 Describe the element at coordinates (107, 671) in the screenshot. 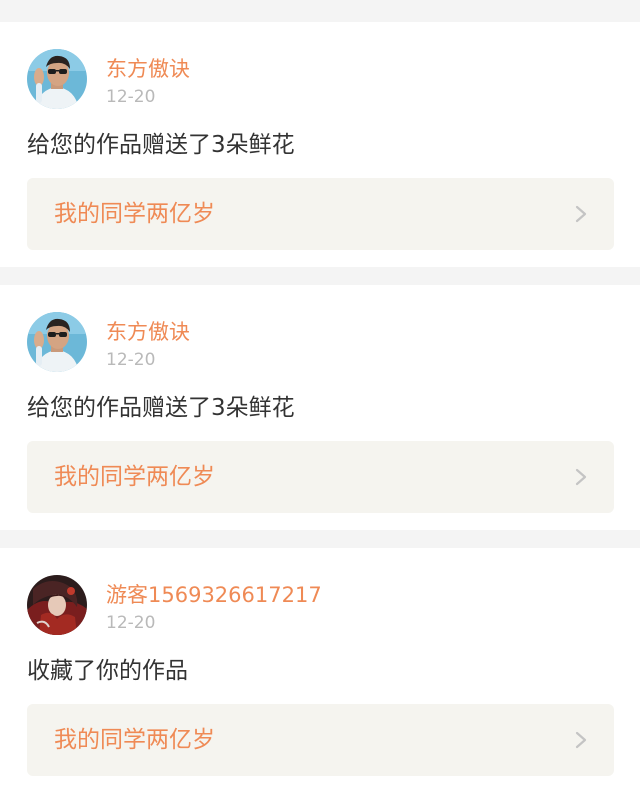

I see `notification-message: 收藏了你的作品` at that location.